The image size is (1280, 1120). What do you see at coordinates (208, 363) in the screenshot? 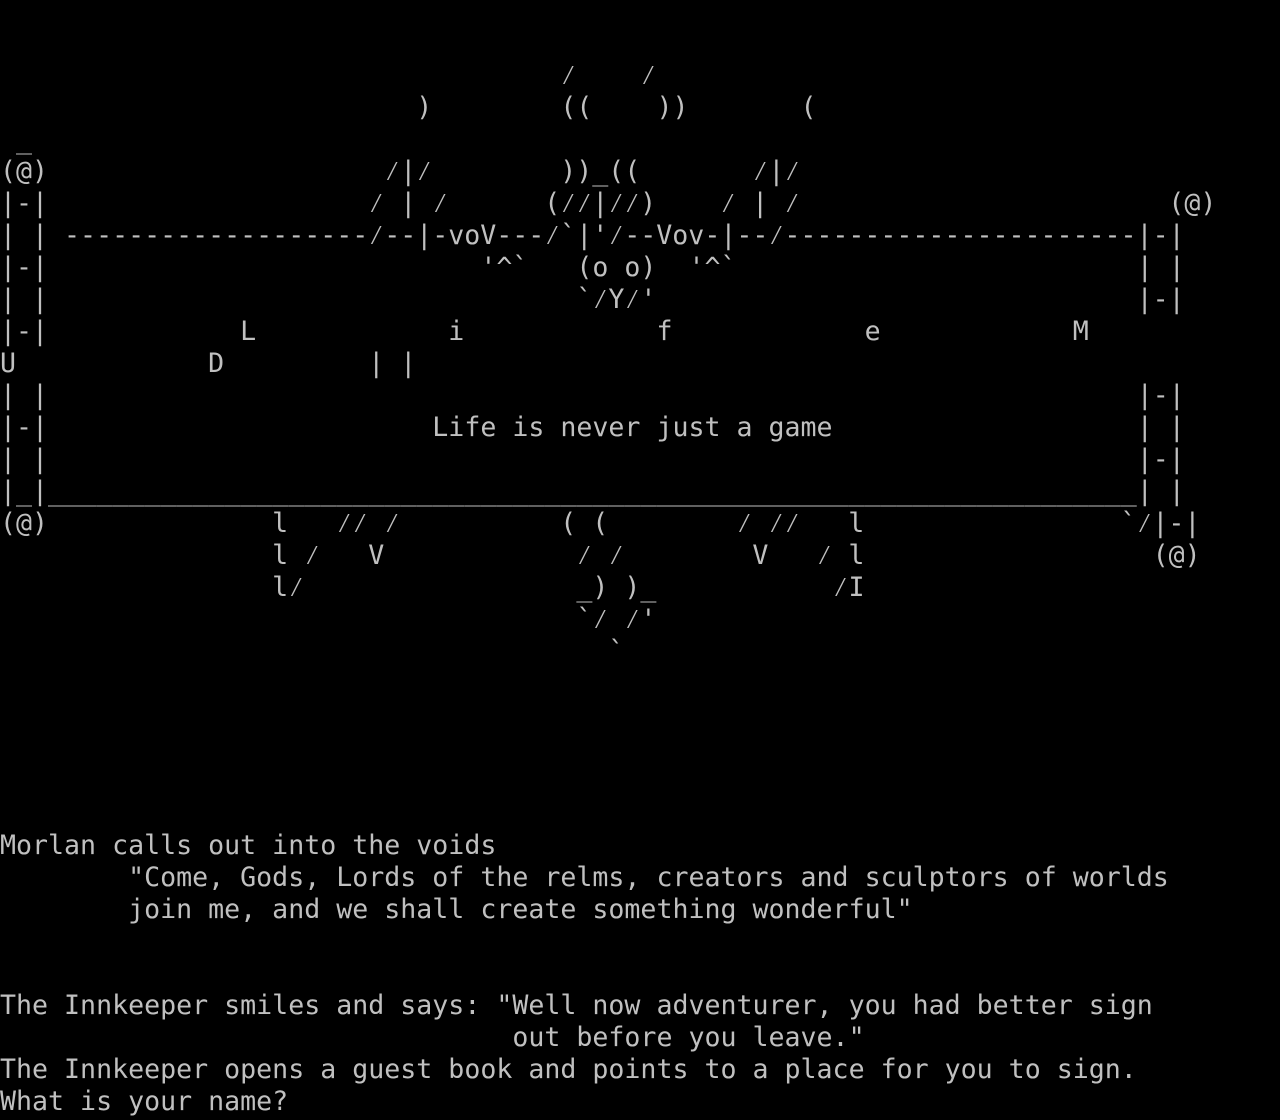
I see `banner-line: U D | |` at bounding box center [208, 363].